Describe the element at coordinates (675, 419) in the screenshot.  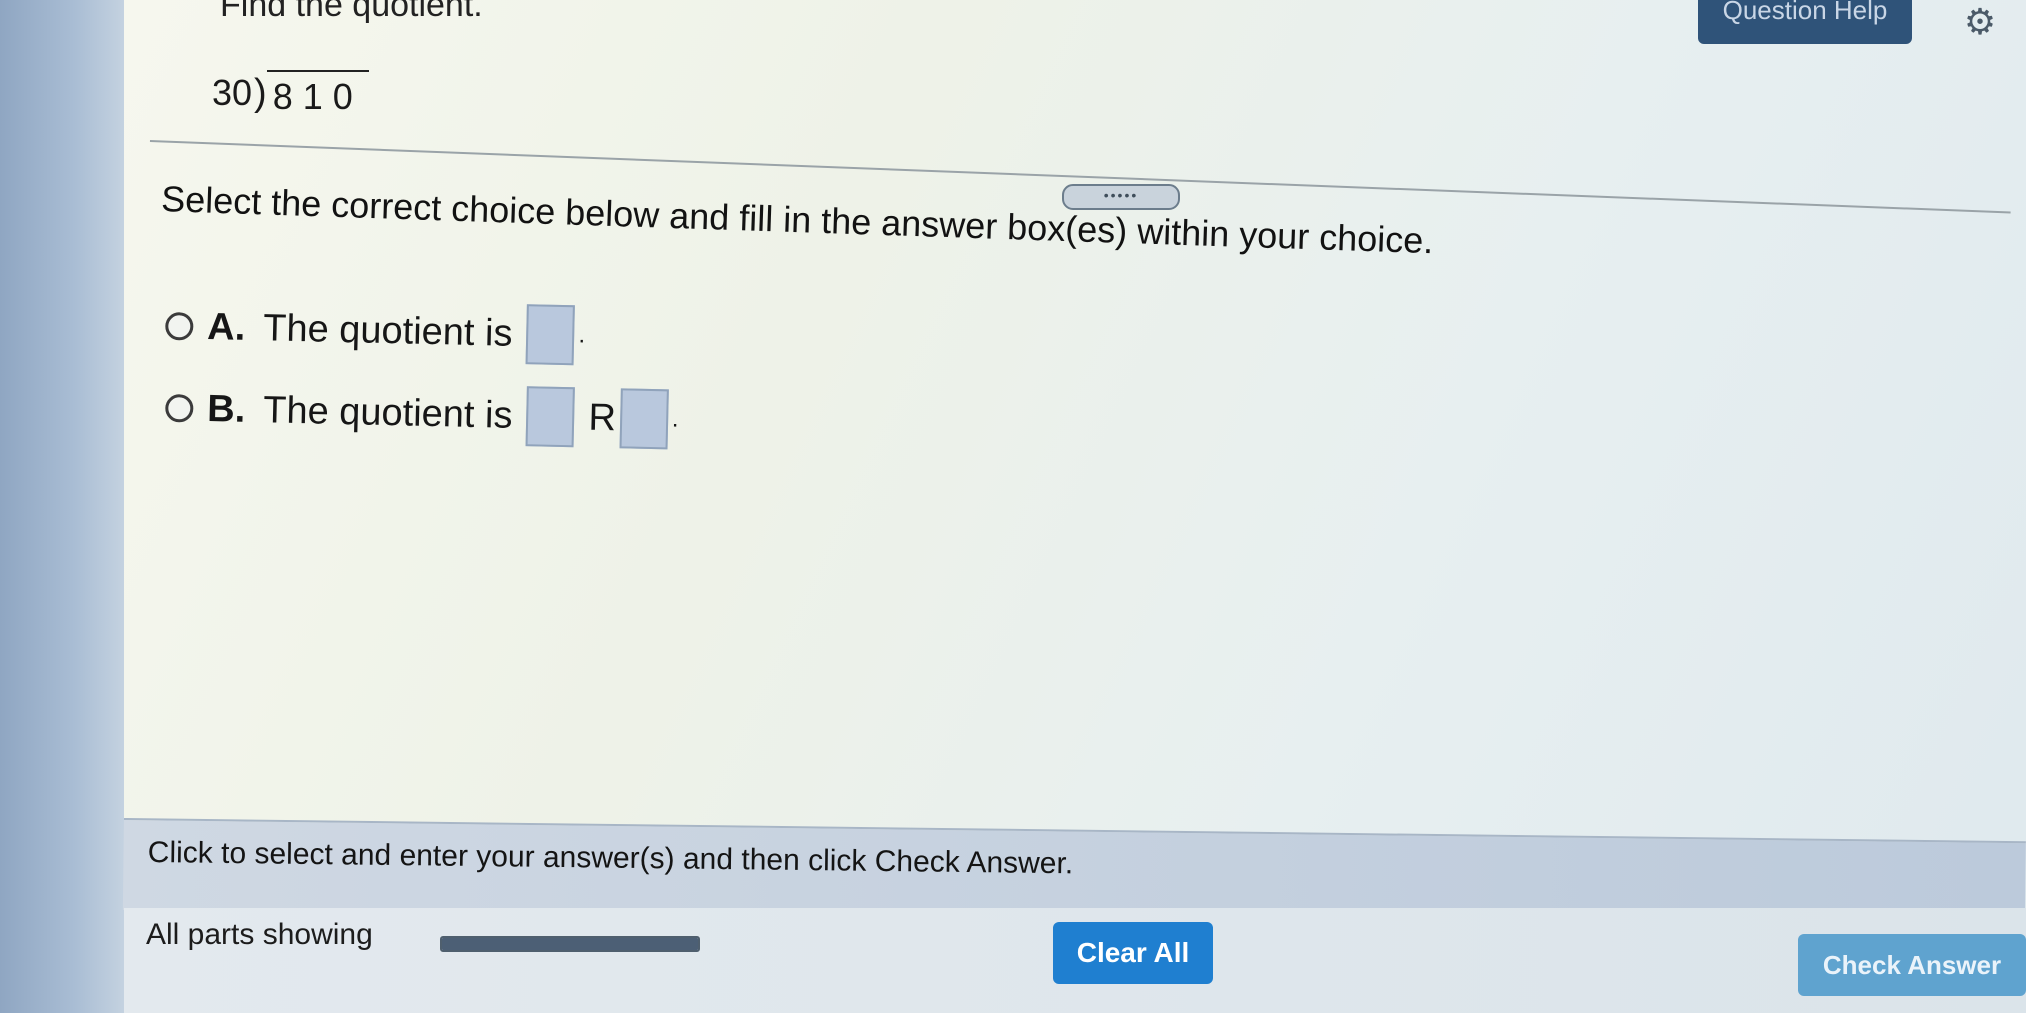
I see `choice-b-period: .` at that location.